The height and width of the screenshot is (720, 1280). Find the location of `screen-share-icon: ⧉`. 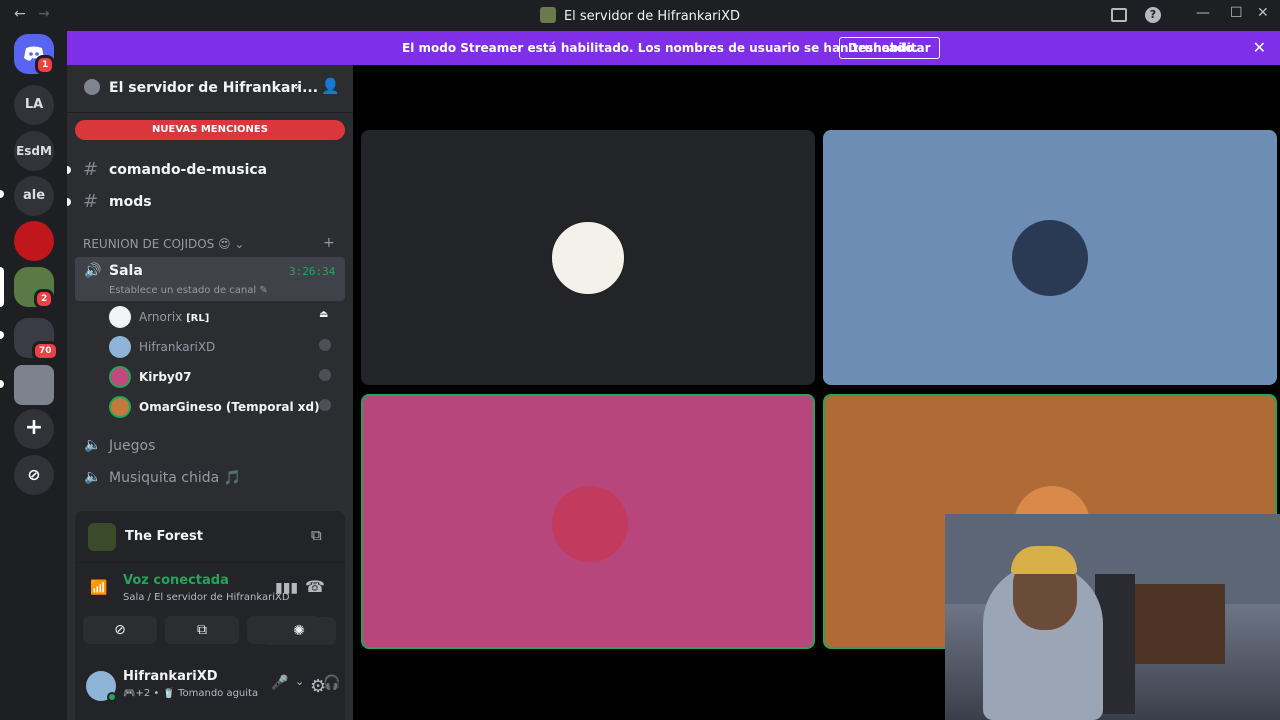

screen-share-icon: ⧉ is located at coordinates (316, 535).